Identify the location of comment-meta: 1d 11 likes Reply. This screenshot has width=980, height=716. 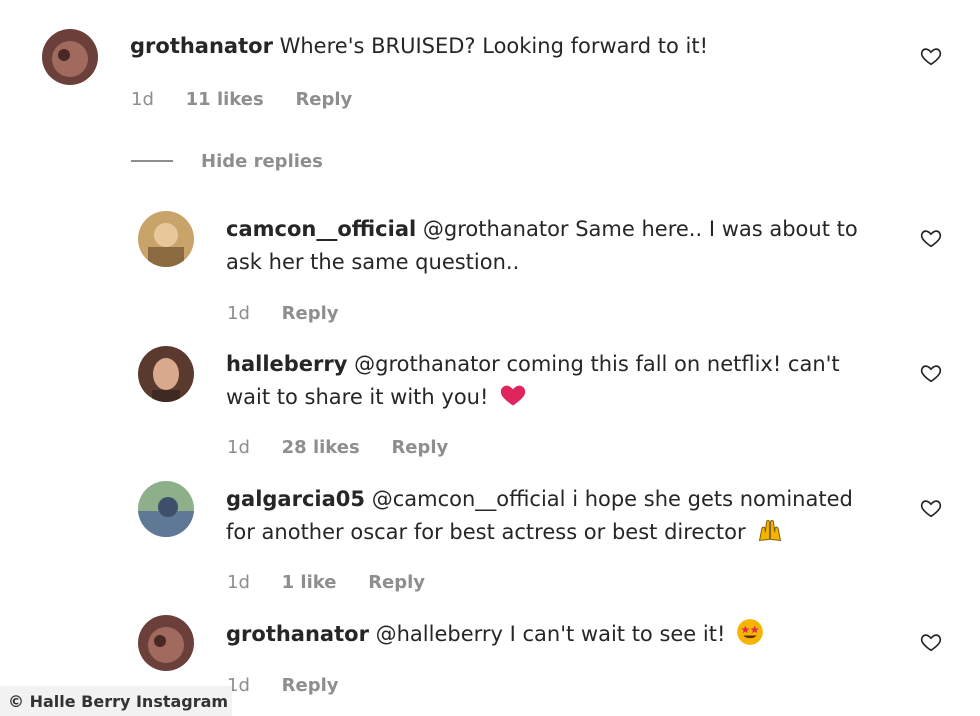
(254, 99).